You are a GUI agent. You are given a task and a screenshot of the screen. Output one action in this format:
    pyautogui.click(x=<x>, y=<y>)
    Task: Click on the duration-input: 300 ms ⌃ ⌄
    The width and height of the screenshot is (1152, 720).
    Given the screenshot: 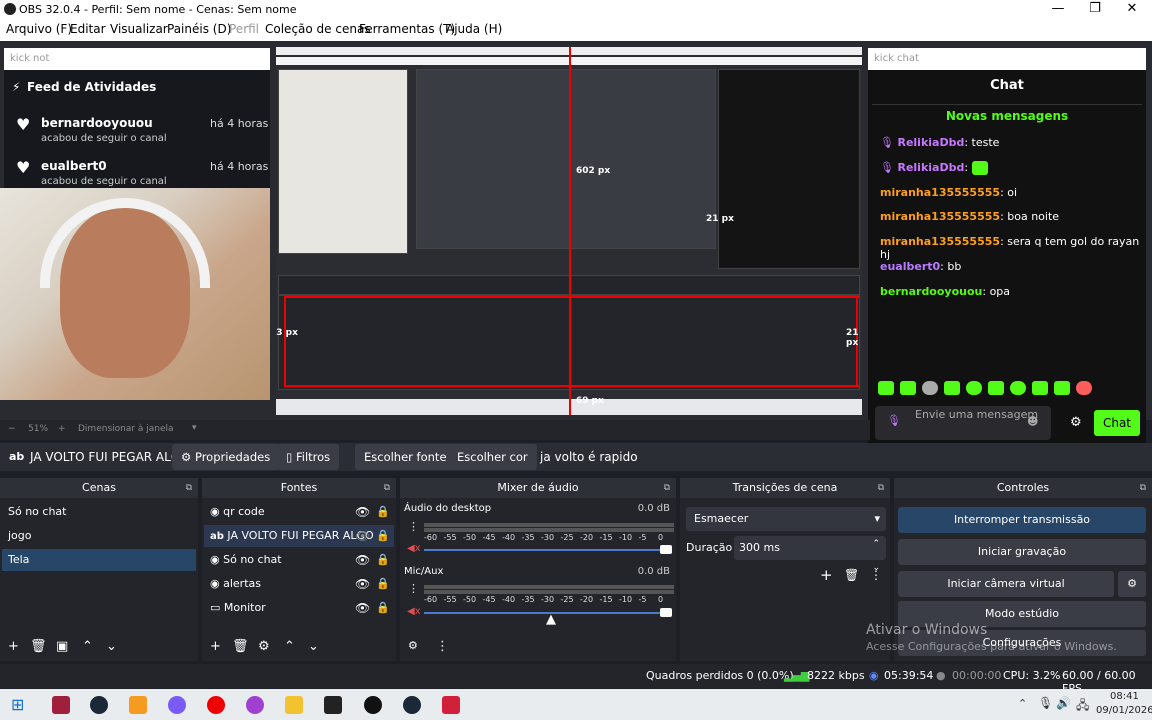 What is the action you would take?
    pyautogui.click(x=810, y=554)
    